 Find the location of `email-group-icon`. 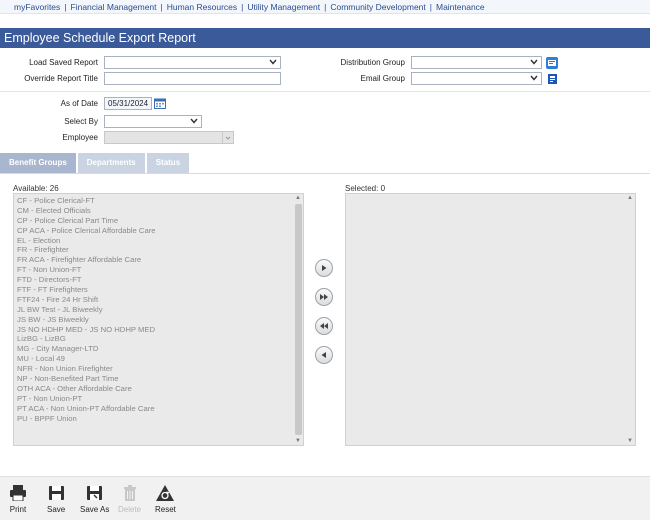

email-group-icon is located at coordinates (552, 78).